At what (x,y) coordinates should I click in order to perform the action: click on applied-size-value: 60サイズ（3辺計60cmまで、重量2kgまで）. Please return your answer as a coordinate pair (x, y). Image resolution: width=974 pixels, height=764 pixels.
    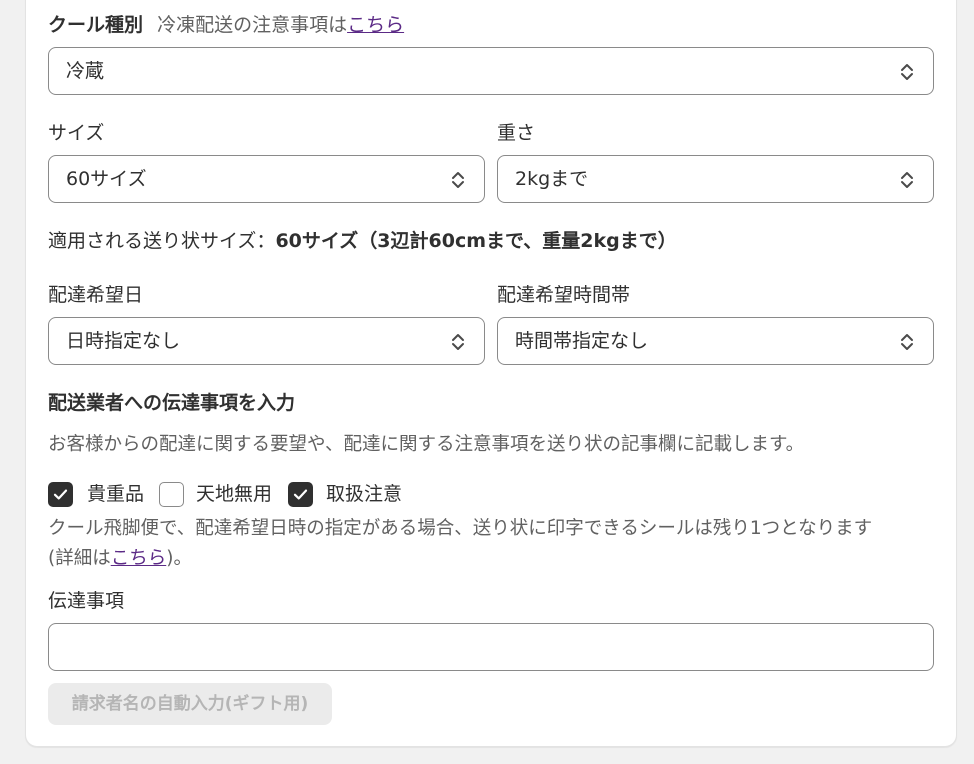
    Looking at the image, I should click on (476, 241).